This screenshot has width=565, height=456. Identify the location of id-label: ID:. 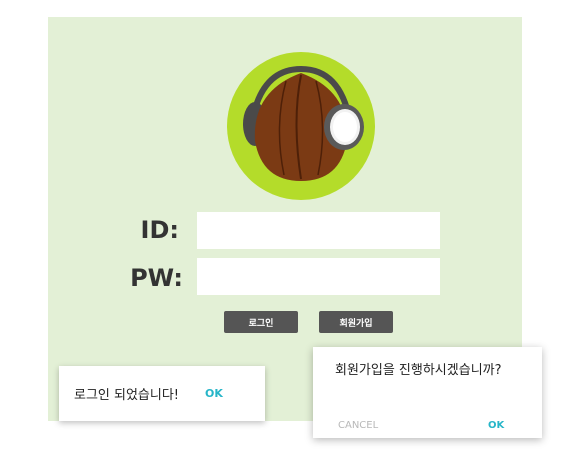
(159, 230).